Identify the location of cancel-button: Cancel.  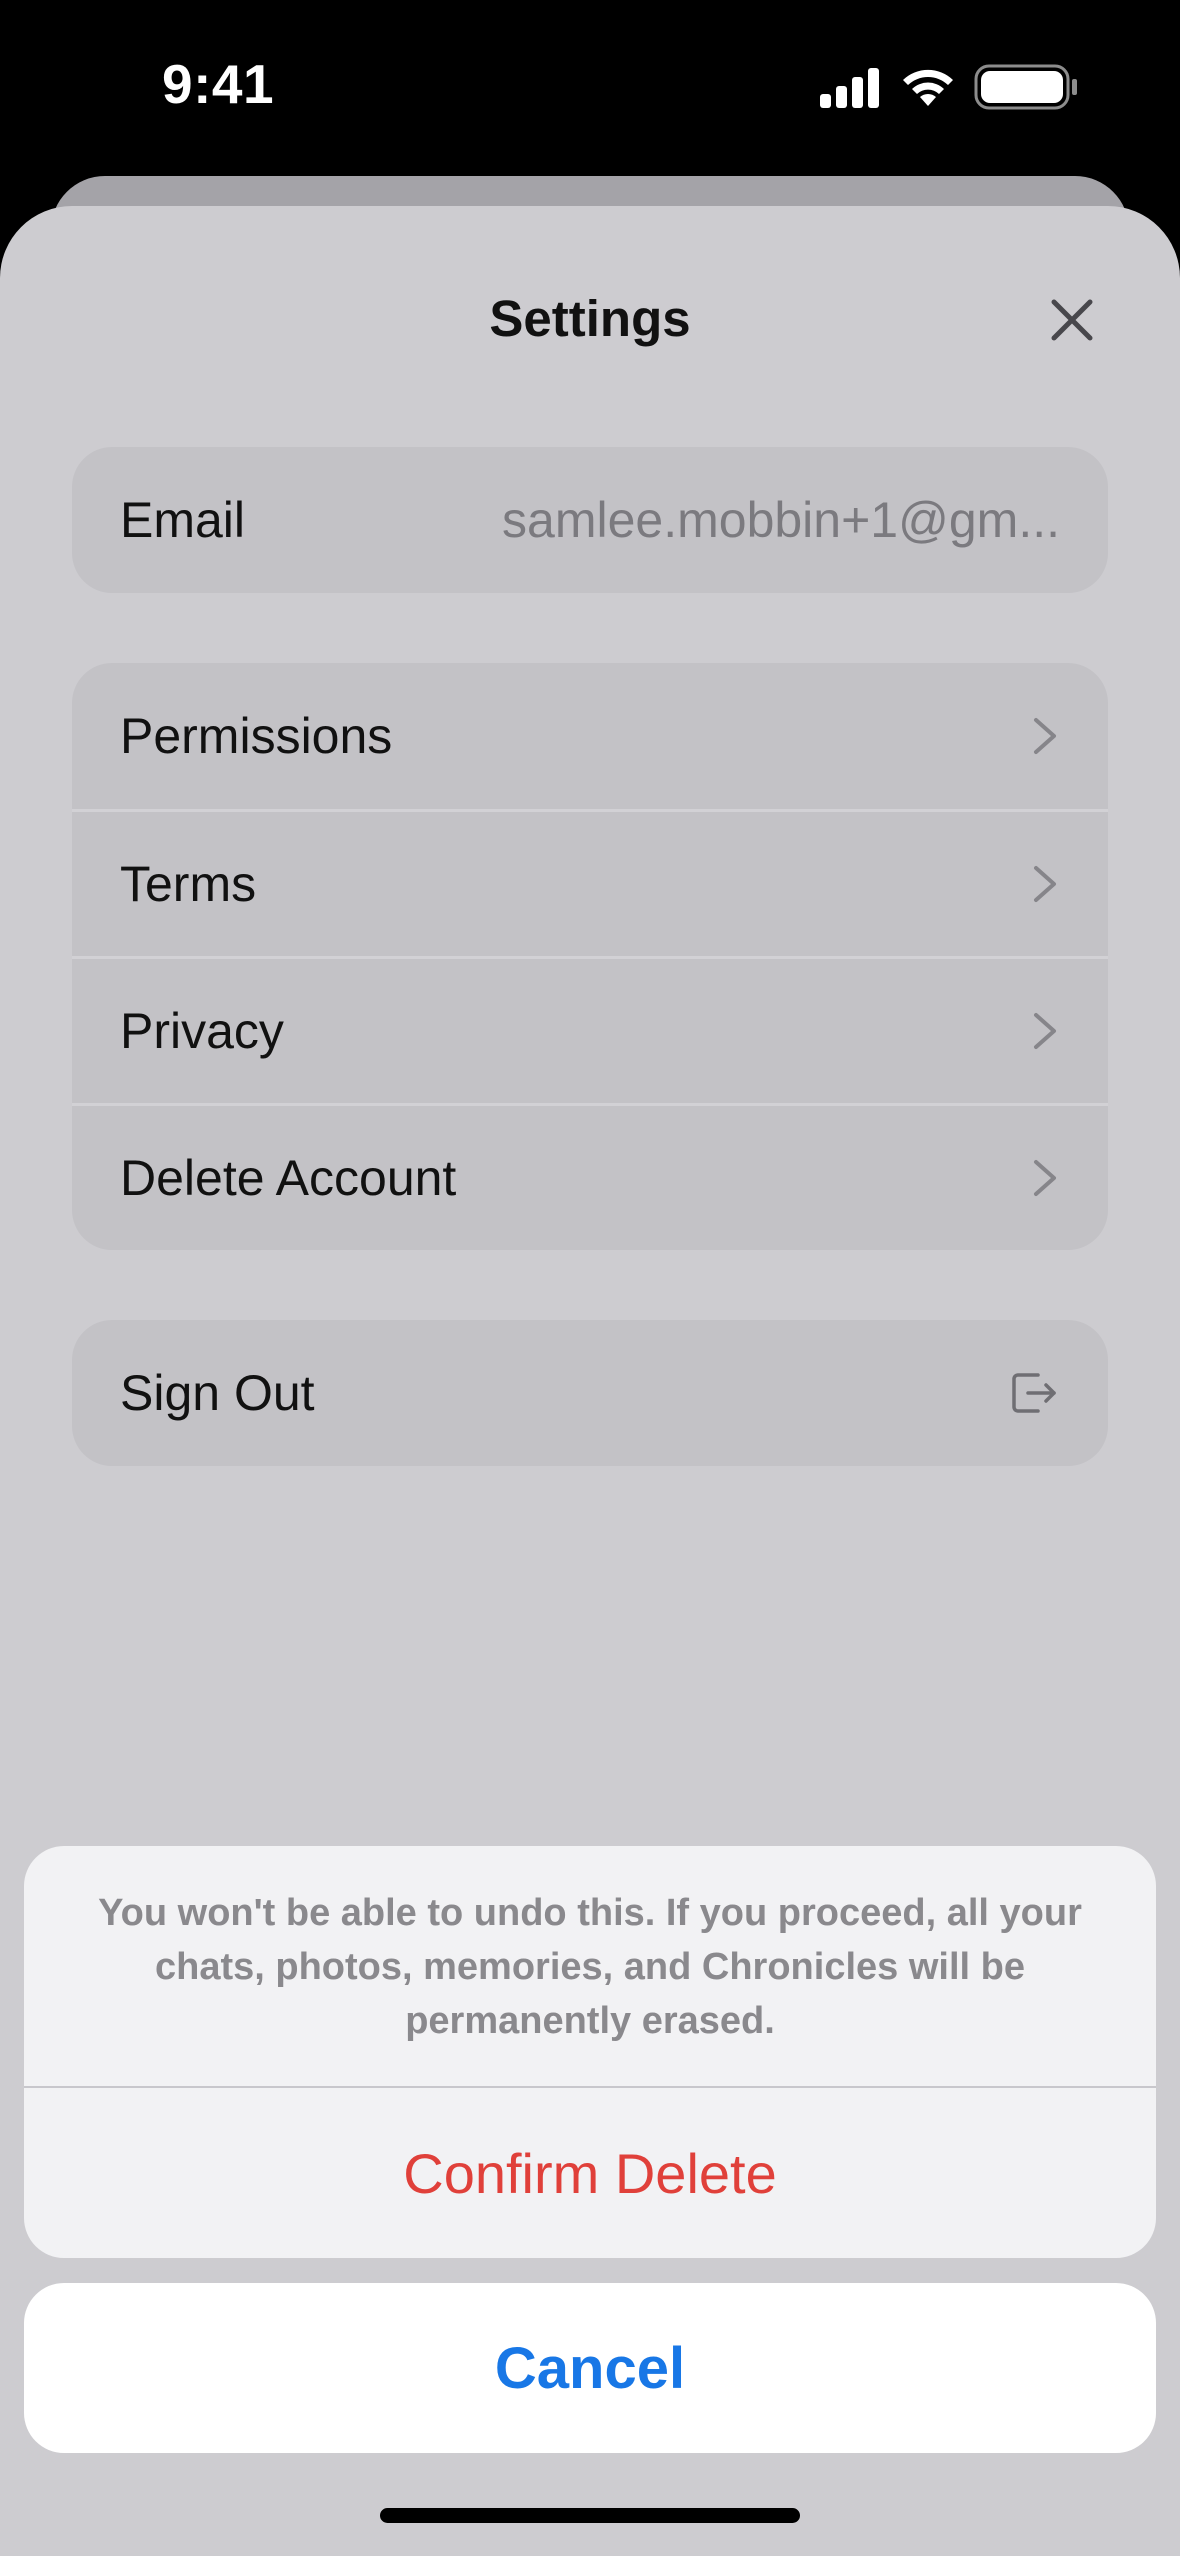
(590, 2368).